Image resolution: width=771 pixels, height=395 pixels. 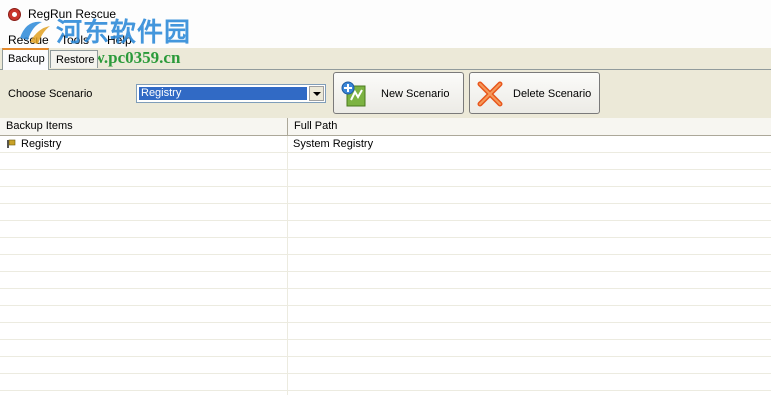 What do you see at coordinates (529, 144) in the screenshot?
I see `row-path-cell: System Registry` at bounding box center [529, 144].